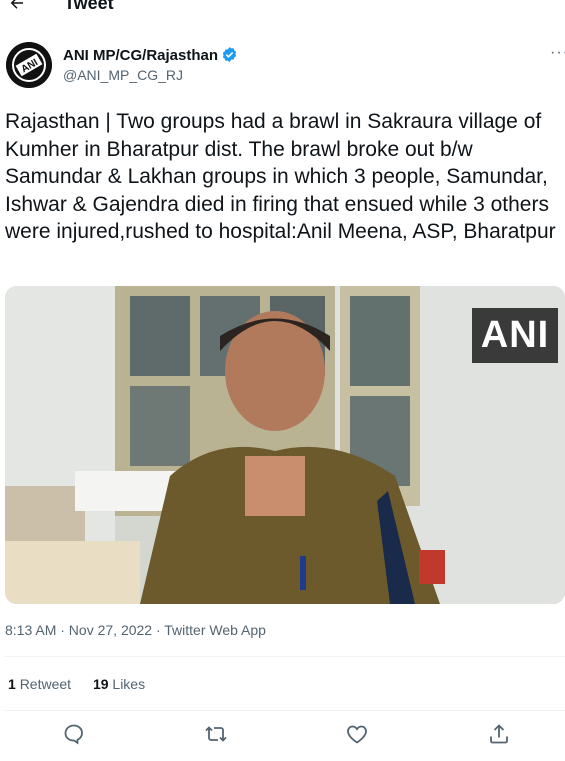 The image size is (565, 761). Describe the element at coordinates (45, 684) in the screenshot. I see `retweet-label: Retweet` at that location.